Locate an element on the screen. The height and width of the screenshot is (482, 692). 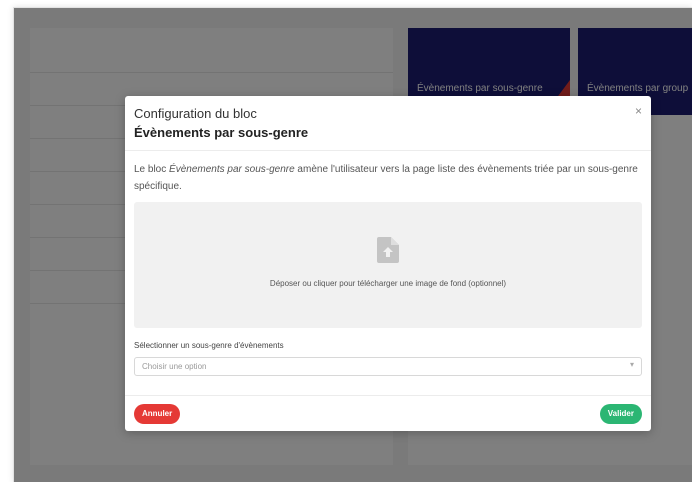
file-upload-icon is located at coordinates (388, 250).